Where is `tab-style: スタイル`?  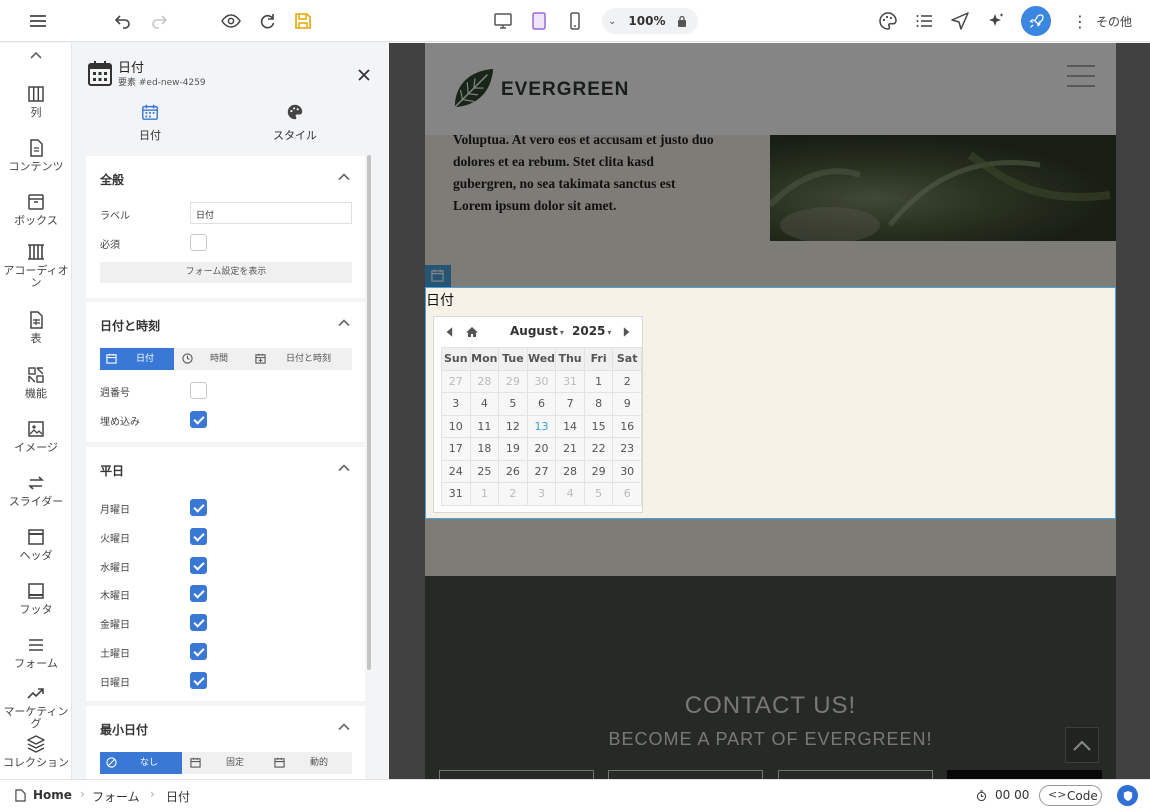 tab-style: スタイル is located at coordinates (295, 123).